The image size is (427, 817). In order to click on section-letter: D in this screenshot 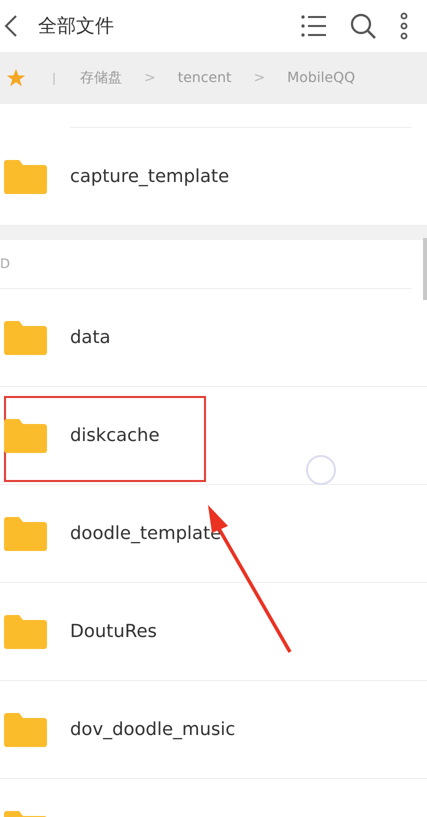, I will do `click(5, 264)`.